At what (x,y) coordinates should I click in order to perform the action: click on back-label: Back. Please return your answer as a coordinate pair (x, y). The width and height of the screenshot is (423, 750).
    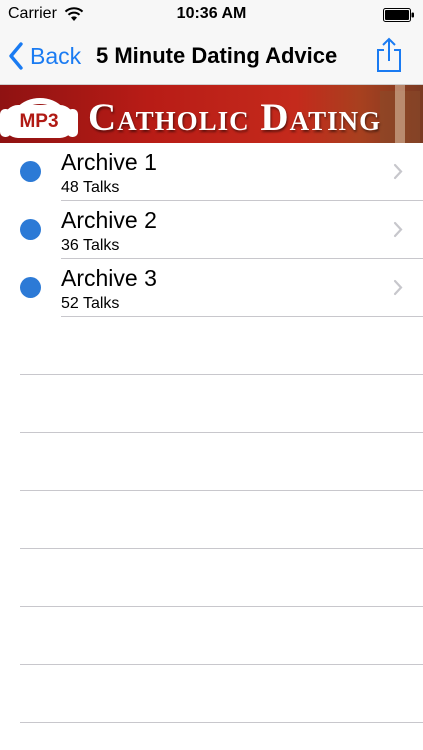
    Looking at the image, I should click on (56, 55).